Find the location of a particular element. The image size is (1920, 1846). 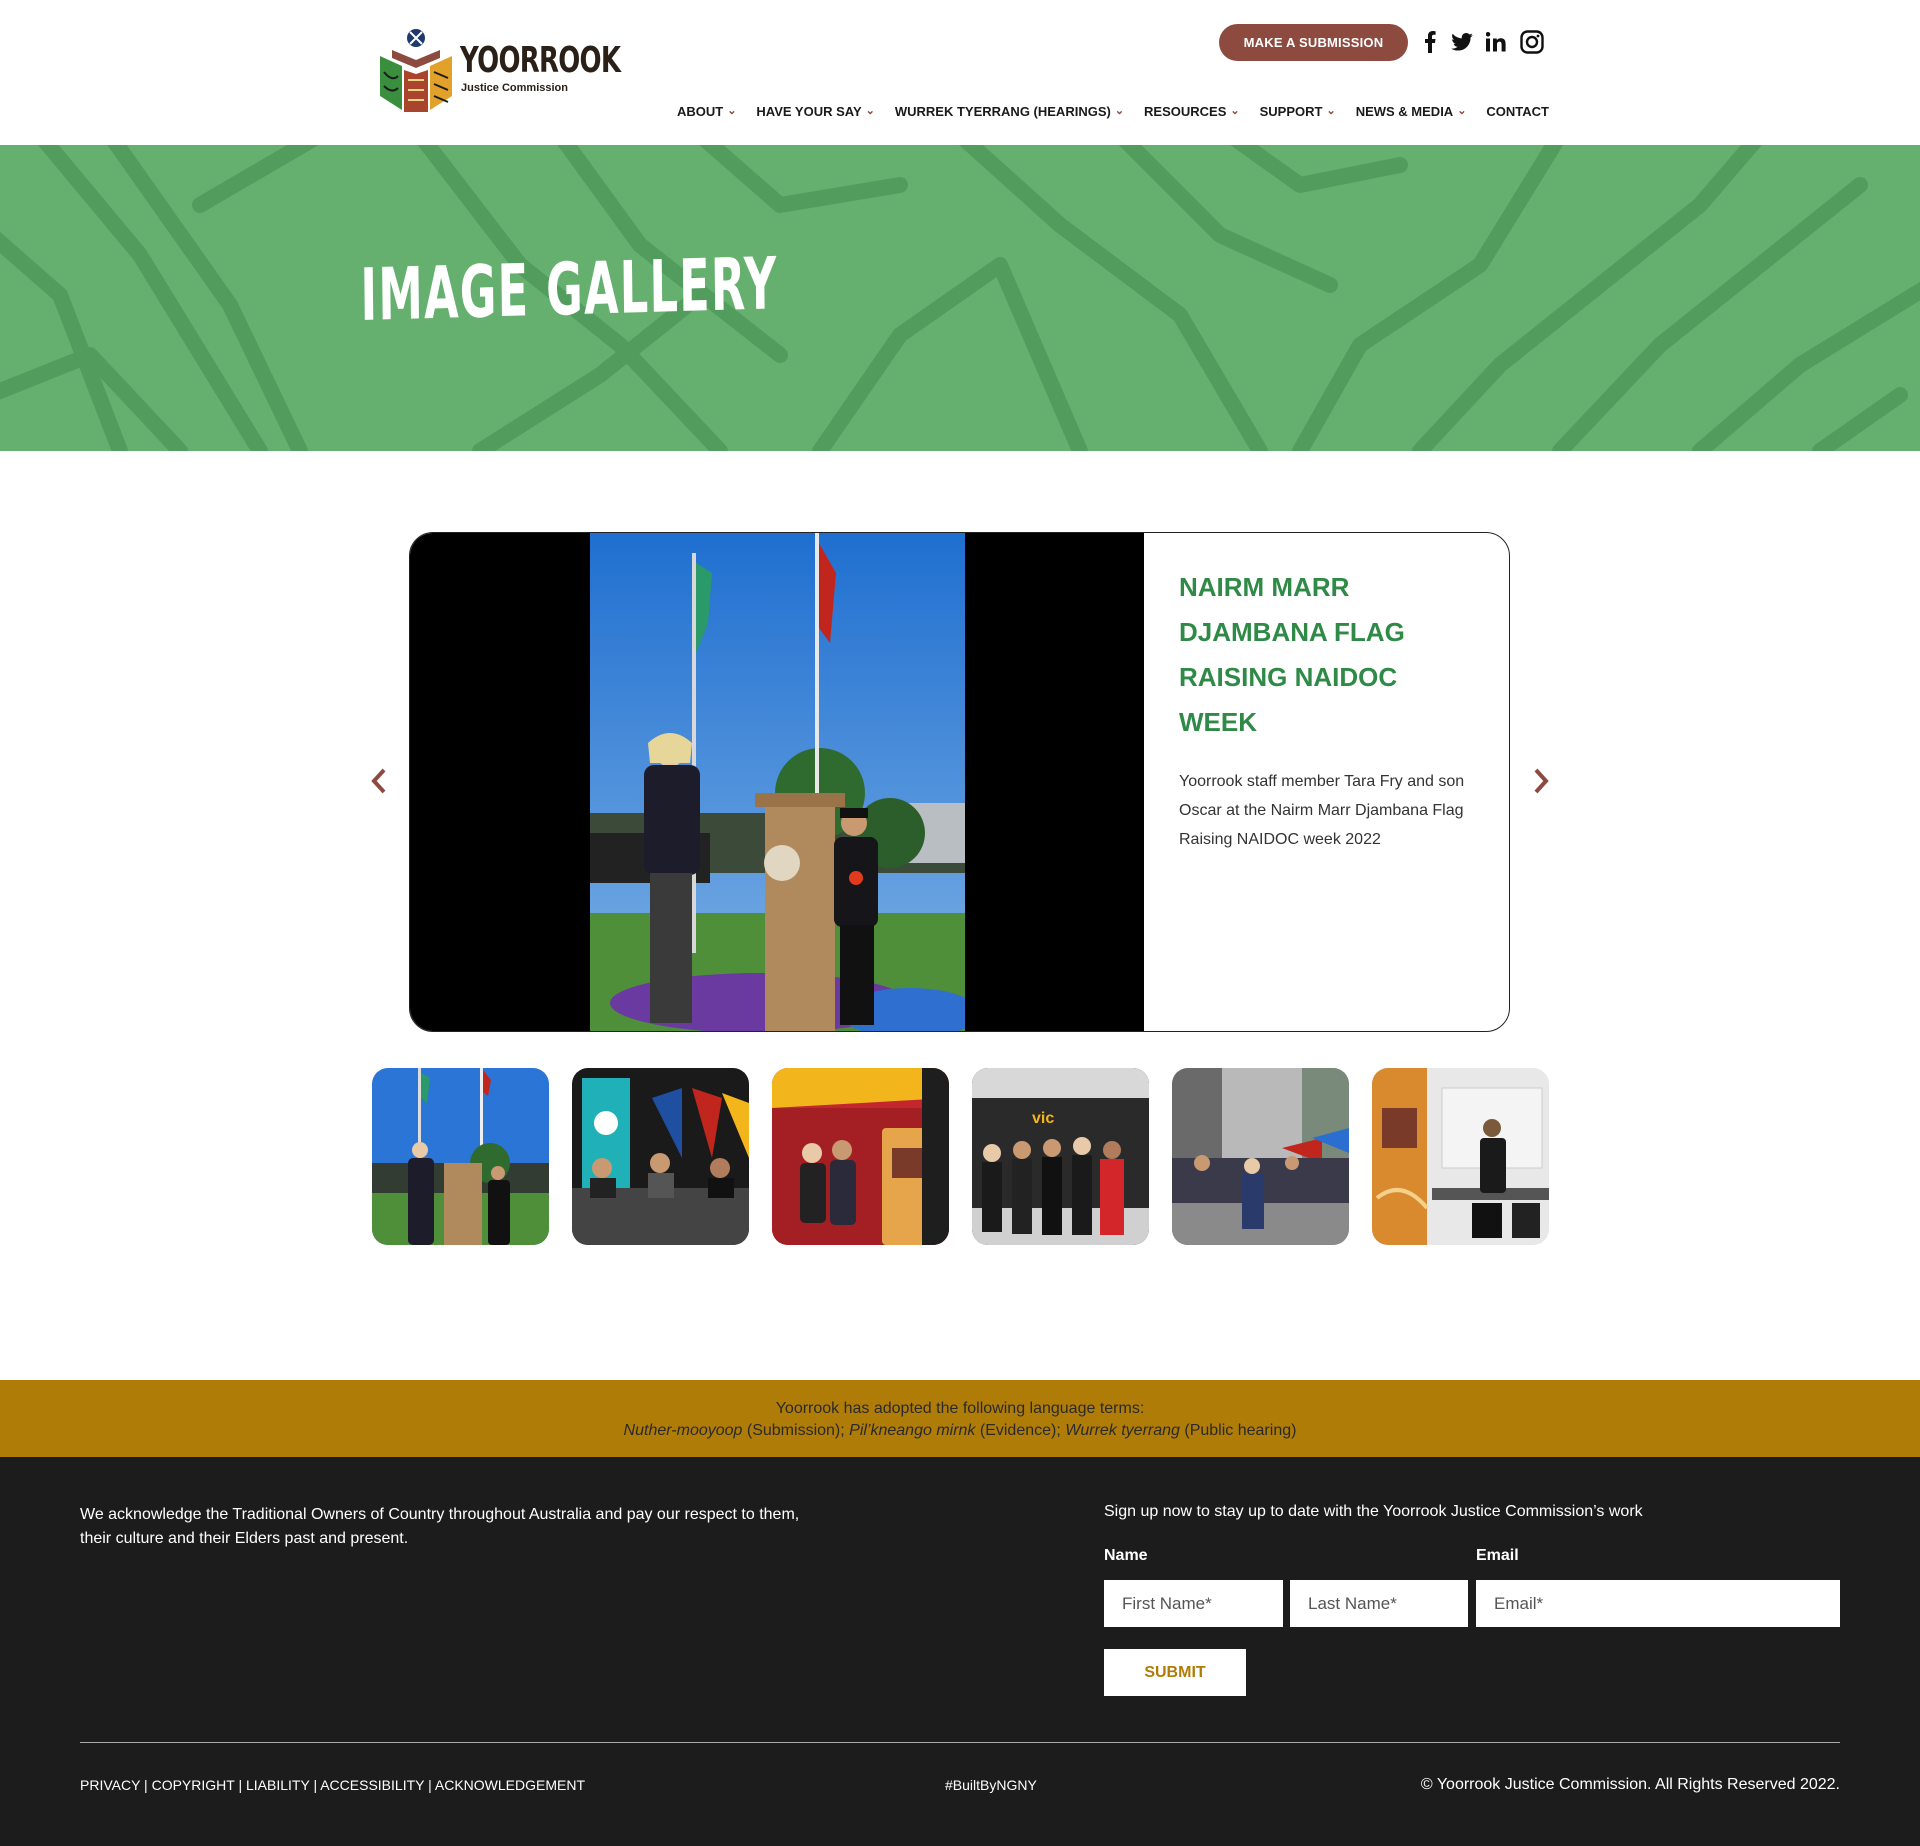

thumb-moreland-event is located at coordinates (660, 1156).